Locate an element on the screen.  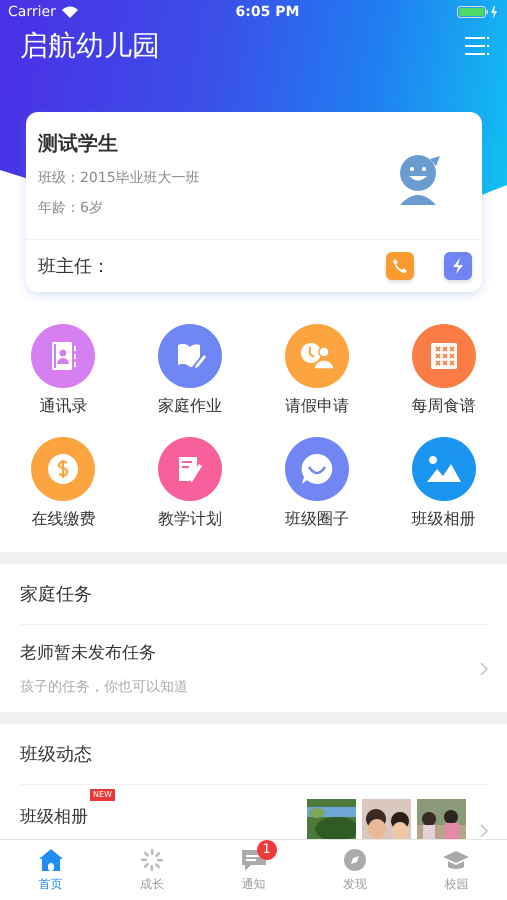
lightning-icon is located at coordinates (458, 266).